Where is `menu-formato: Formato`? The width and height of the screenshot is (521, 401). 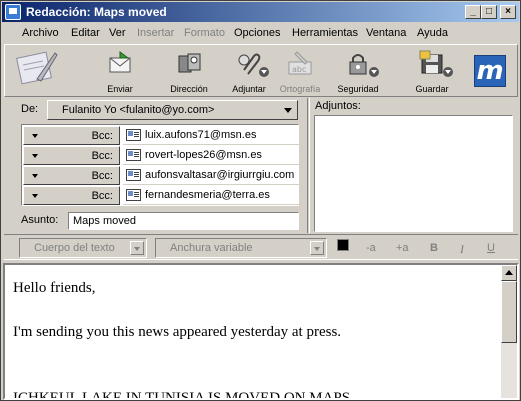
menu-formato: Formato is located at coordinates (204, 33).